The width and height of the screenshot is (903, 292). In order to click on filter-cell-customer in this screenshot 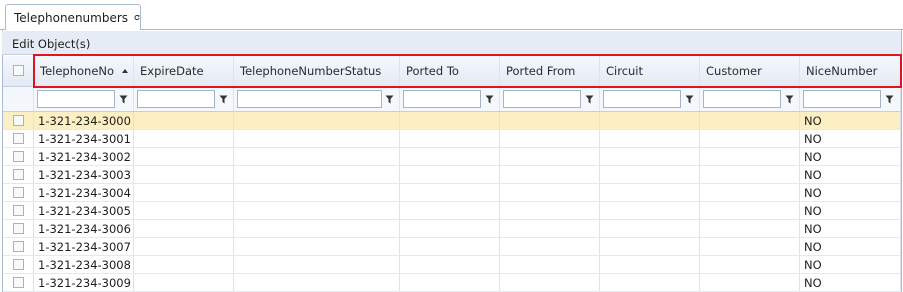, I will do `click(750, 99)`.